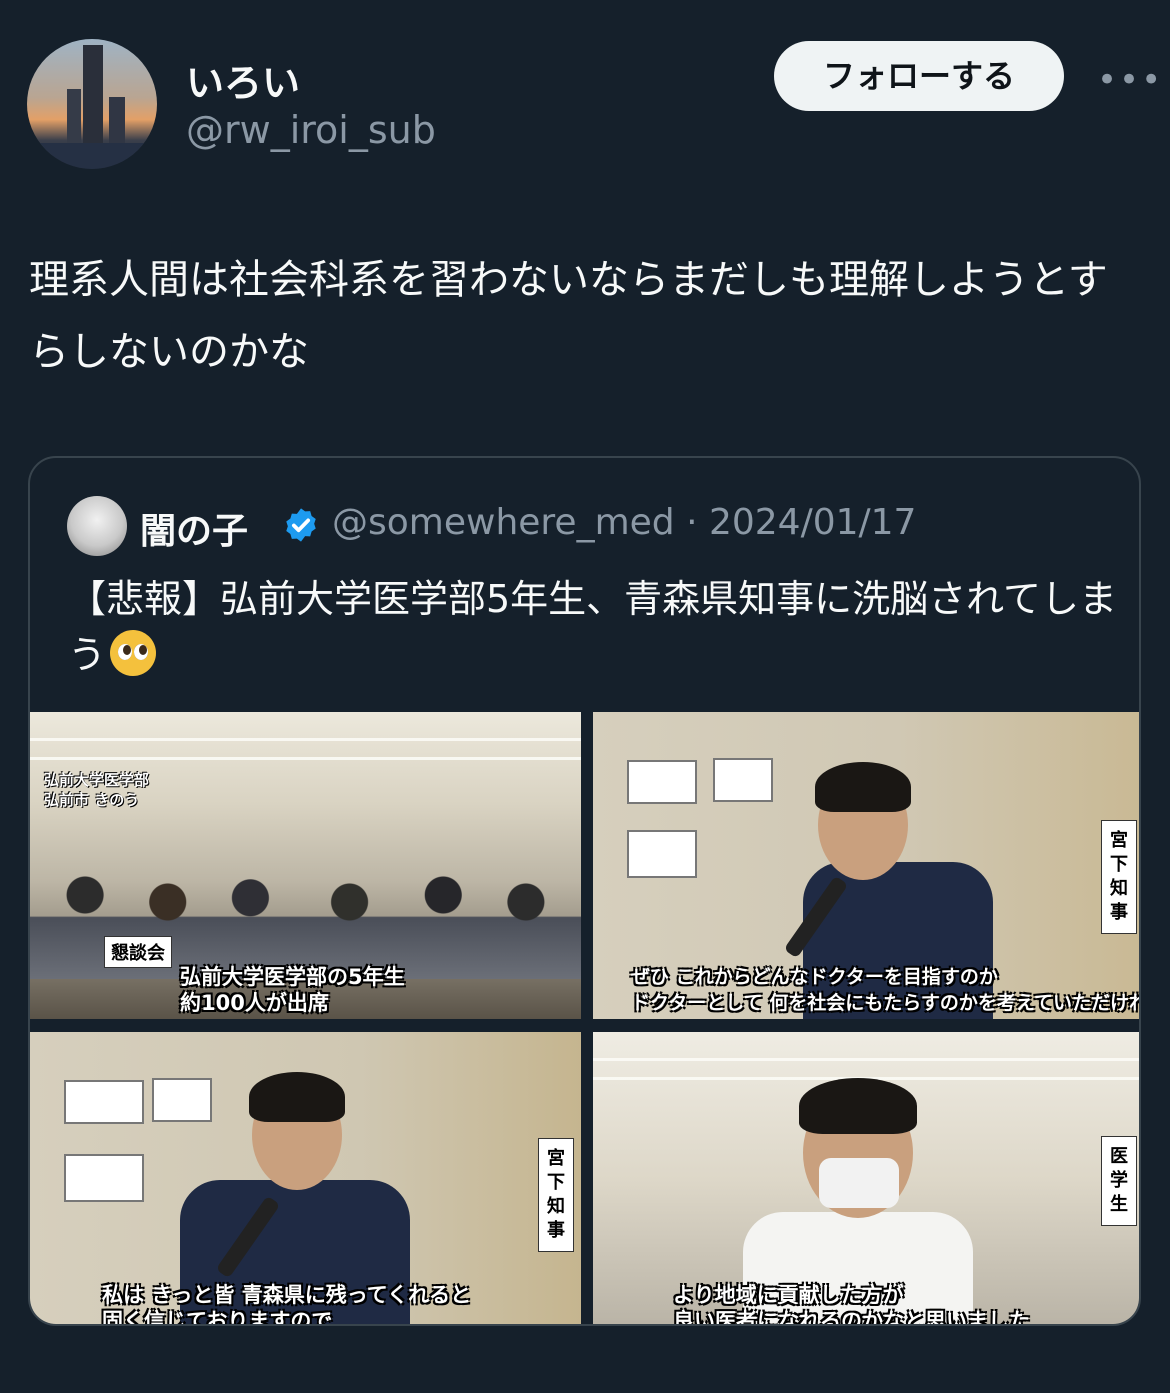  What do you see at coordinates (133, 653) in the screenshot?
I see `pleading-face-emoji` at bounding box center [133, 653].